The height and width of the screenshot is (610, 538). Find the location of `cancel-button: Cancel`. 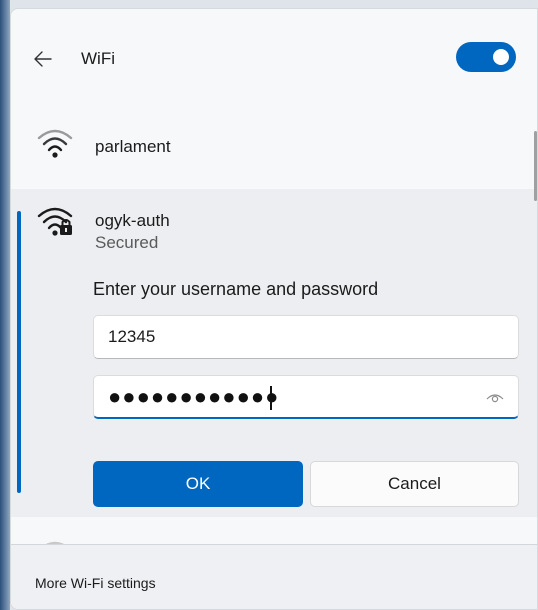

cancel-button: Cancel is located at coordinates (414, 484).